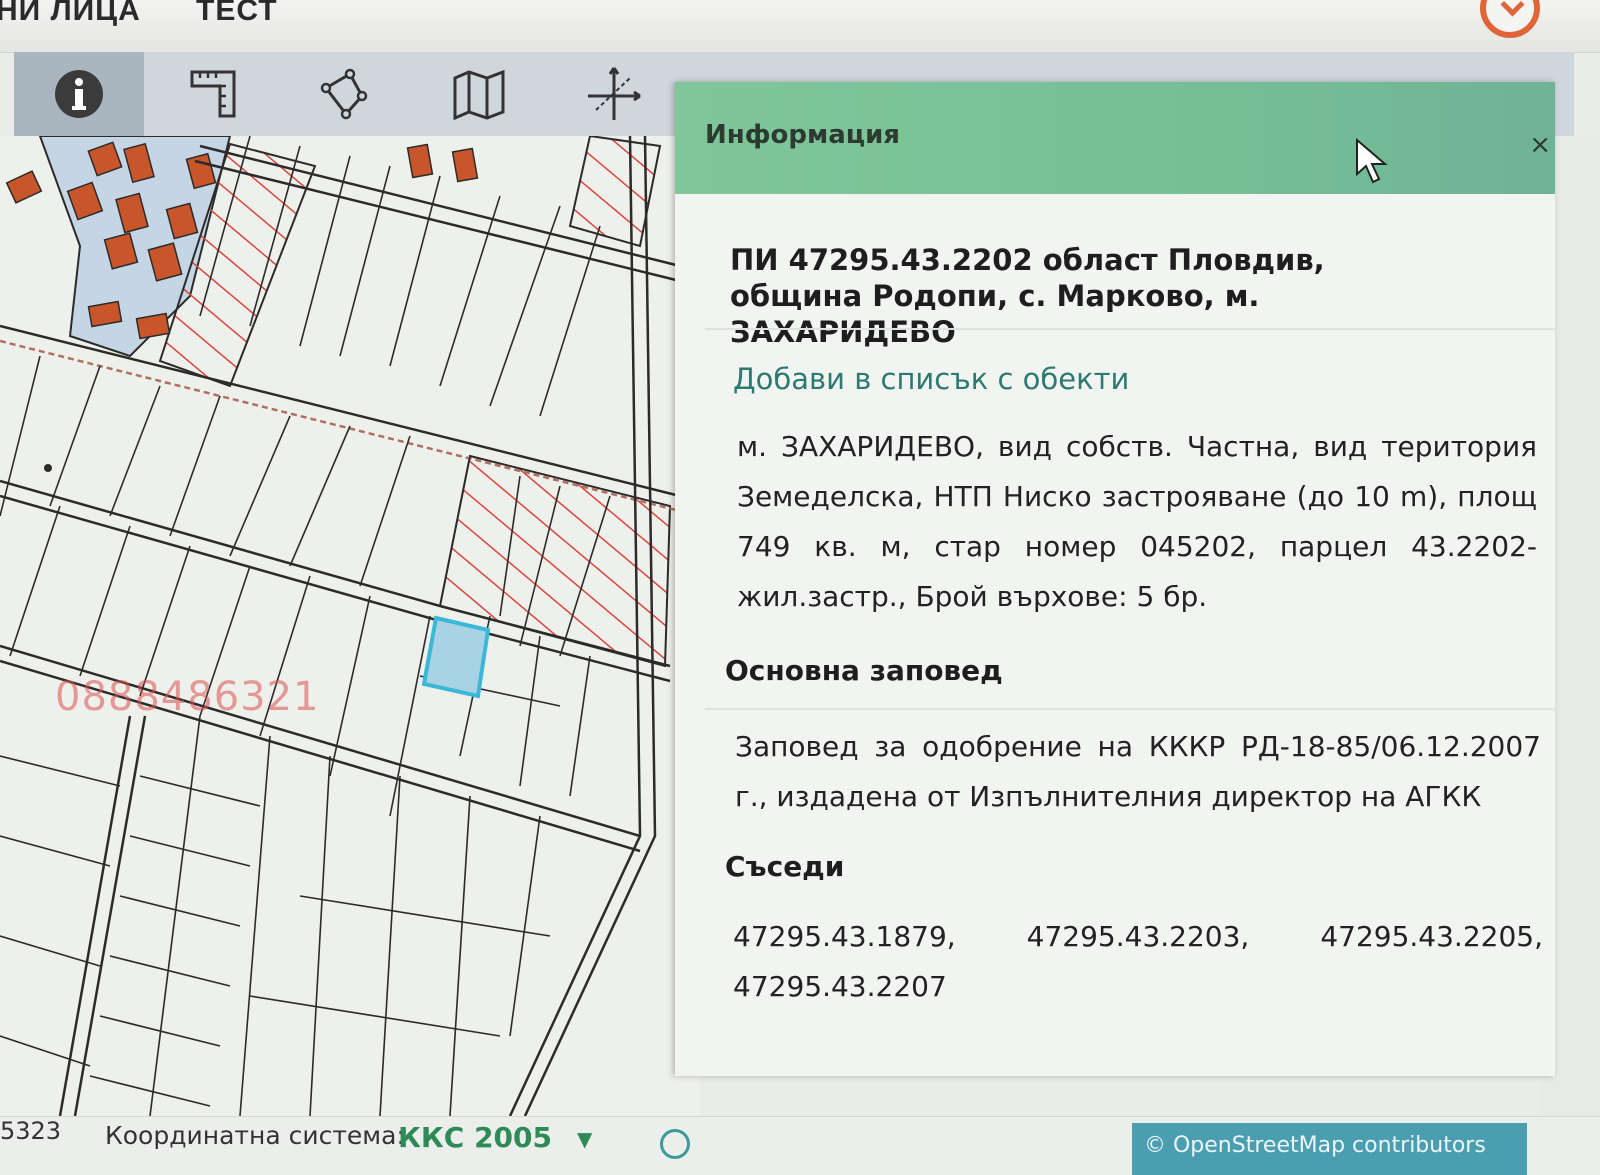  Describe the element at coordinates (802, 135) in the screenshot. I see `info-panel-title: Информация` at that location.